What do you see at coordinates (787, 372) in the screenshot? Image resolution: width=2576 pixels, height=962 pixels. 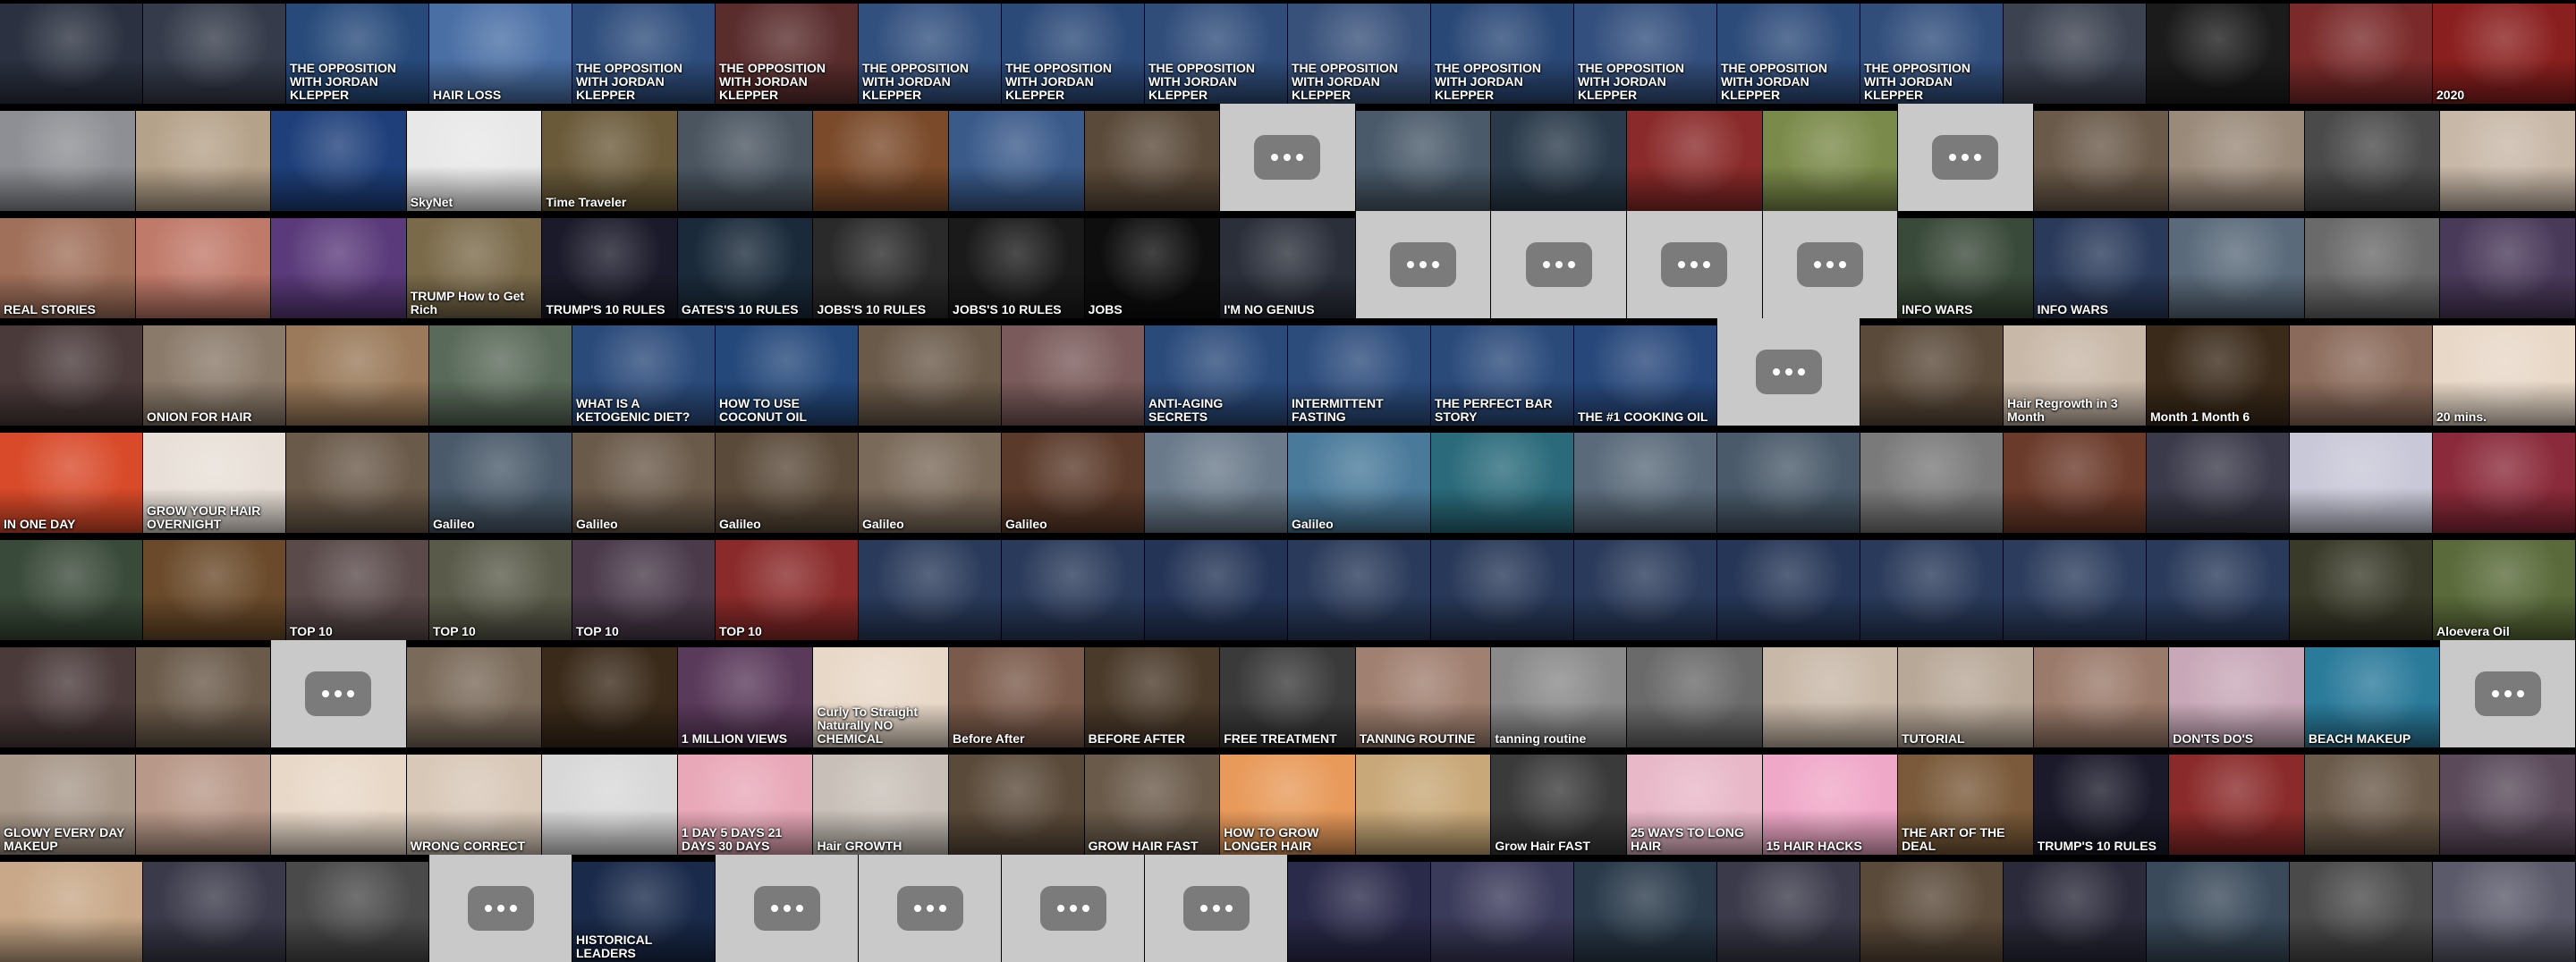 I see `video-thumbnail: HOW TO USE COCONUT OIL` at bounding box center [787, 372].